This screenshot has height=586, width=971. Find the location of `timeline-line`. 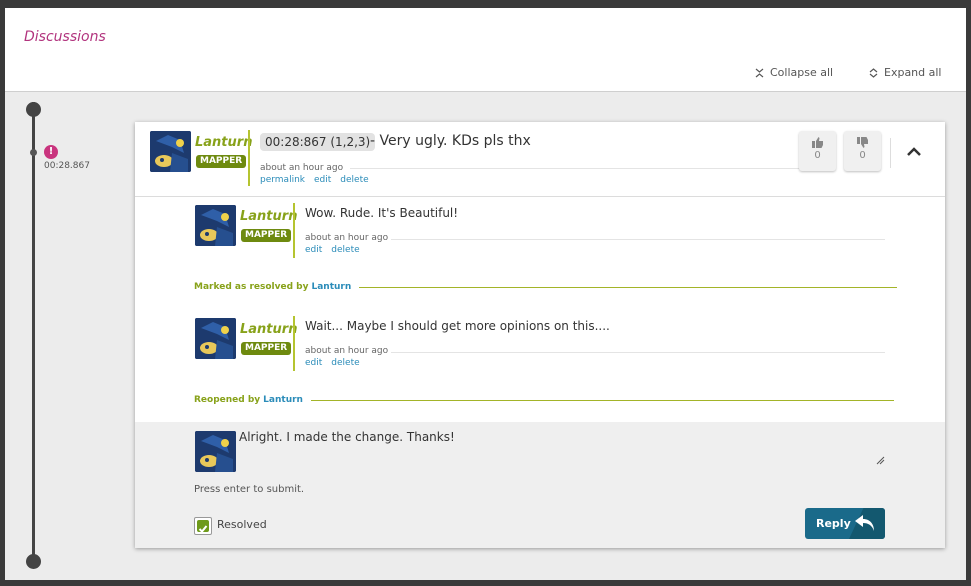

timeline-line is located at coordinates (33, 332).